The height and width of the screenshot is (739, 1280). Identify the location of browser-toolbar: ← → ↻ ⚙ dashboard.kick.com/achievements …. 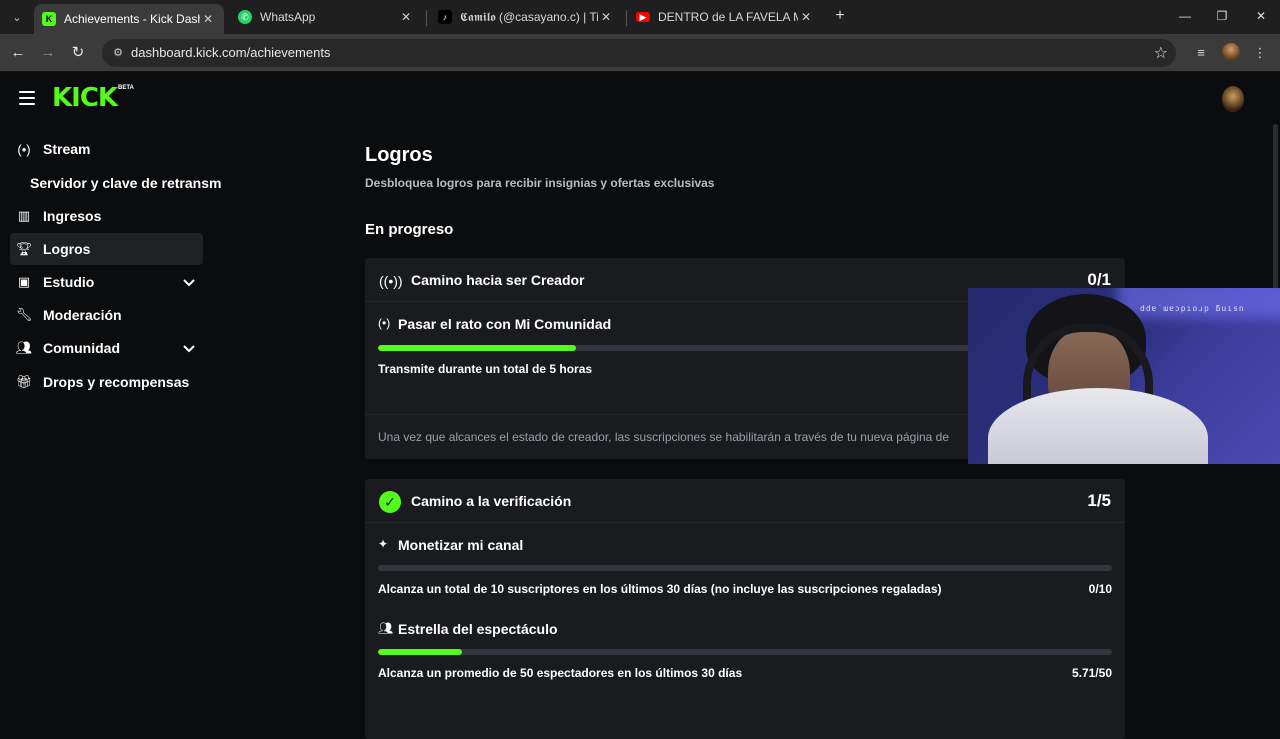
(640, 53).